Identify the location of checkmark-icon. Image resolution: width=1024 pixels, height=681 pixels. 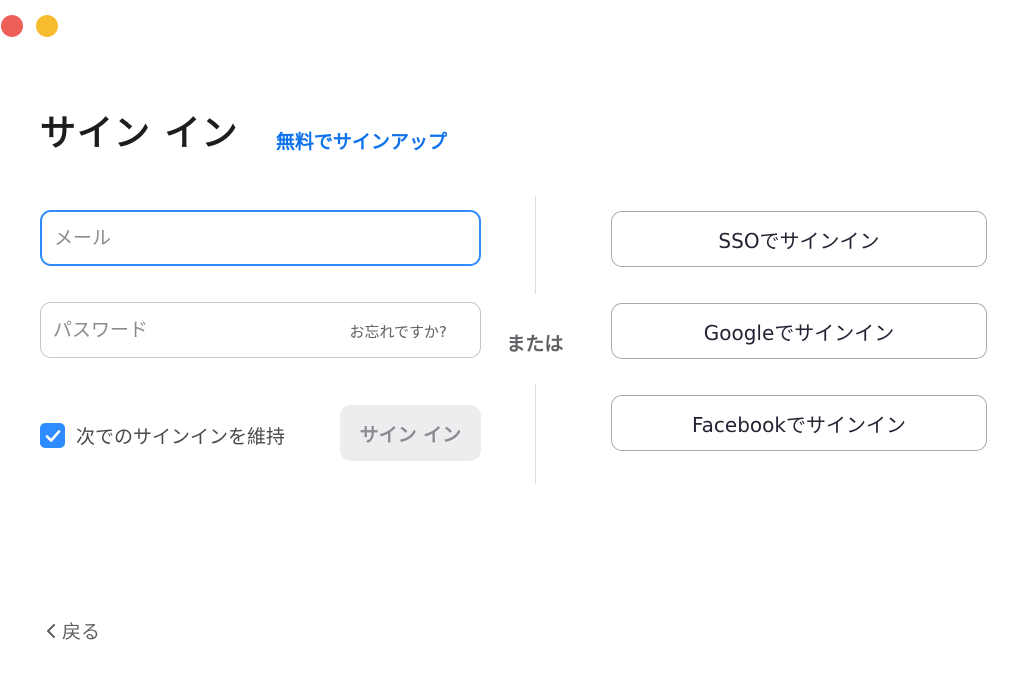
(52, 435).